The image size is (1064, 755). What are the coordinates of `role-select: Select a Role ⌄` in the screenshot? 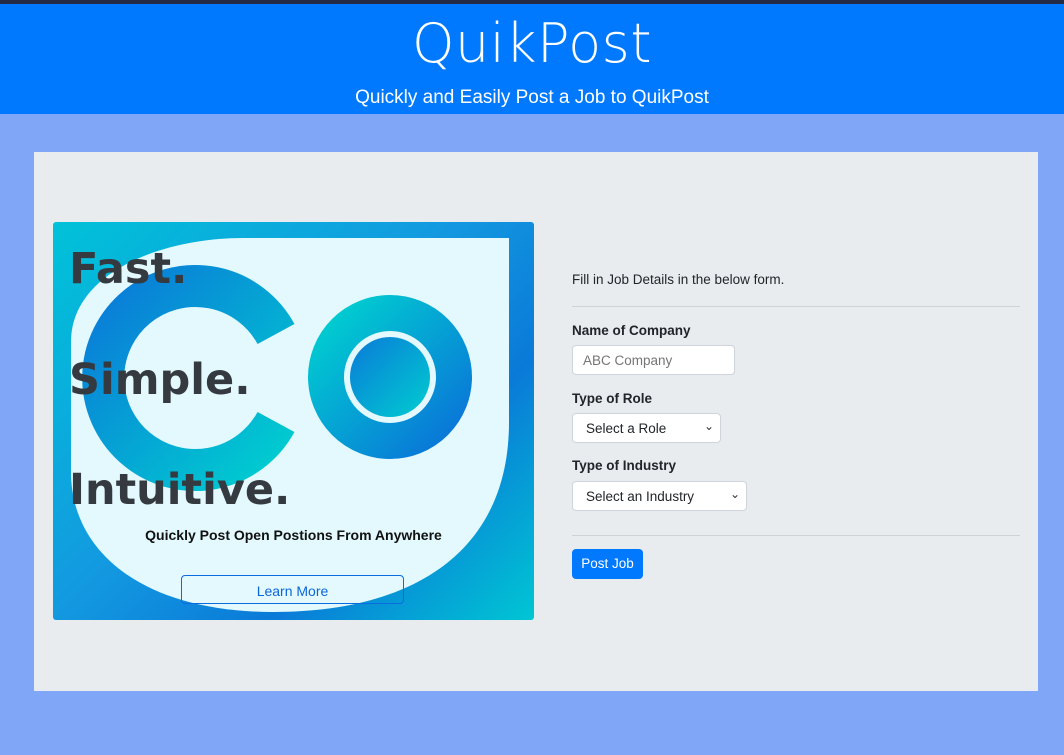 It's located at (646, 428).